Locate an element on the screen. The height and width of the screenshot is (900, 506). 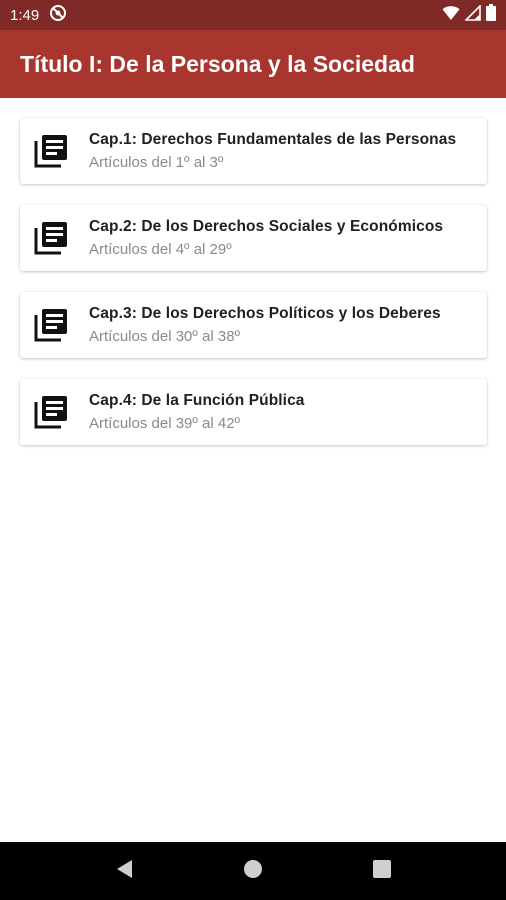
cell-signal-icon is located at coordinates (472, 14).